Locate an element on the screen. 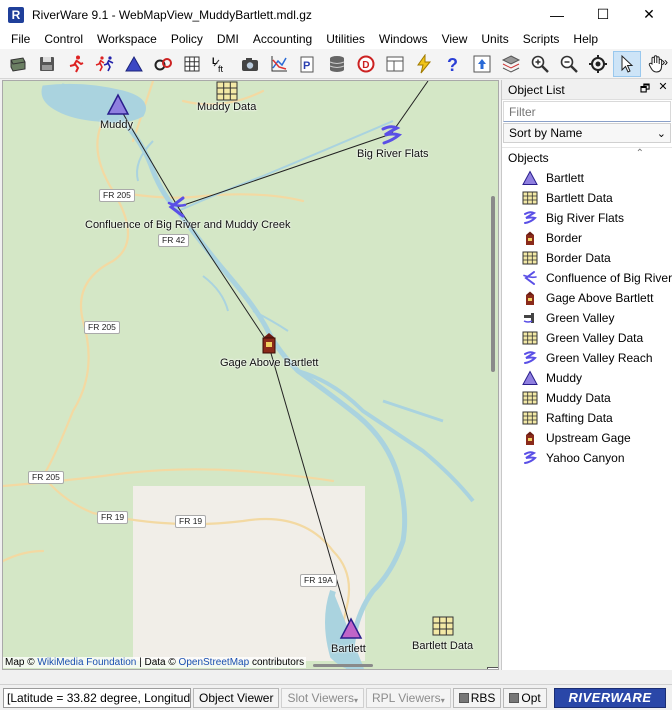  list-item: Green Valley Reach is located at coordinates (587, 358).